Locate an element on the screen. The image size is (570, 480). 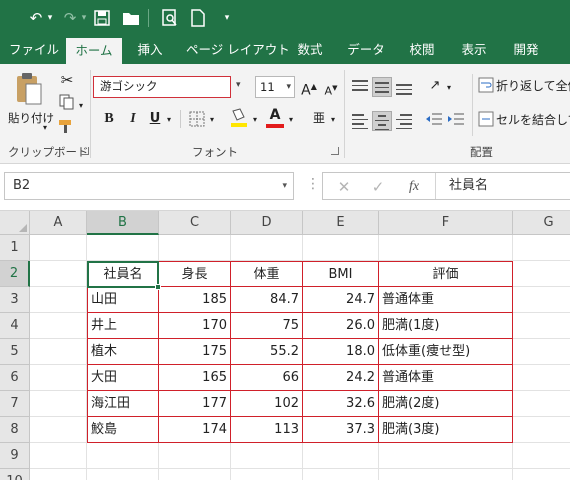
tab-file: ファイル is located at coordinates (34, 50).